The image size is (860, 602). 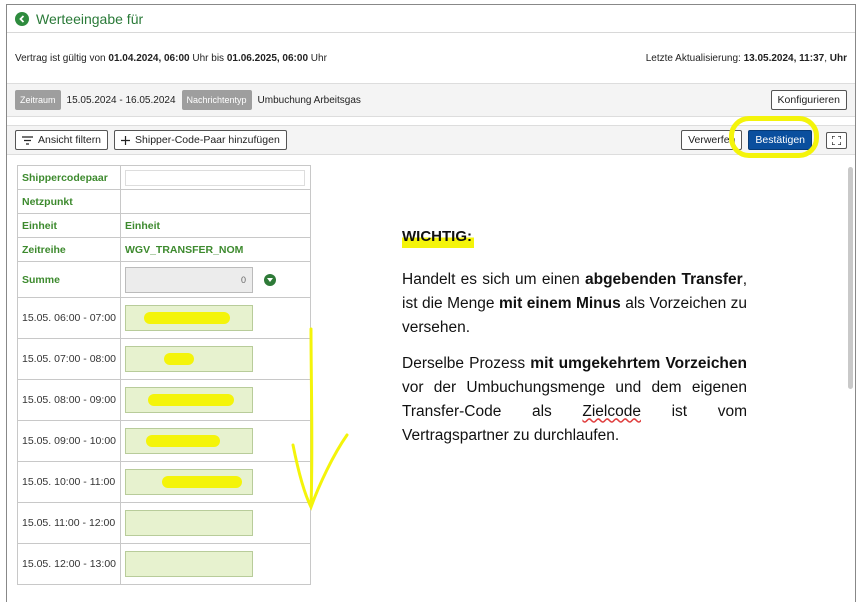 What do you see at coordinates (69, 441) in the screenshot?
I see `time-slot-label: 15.05. 09:00 - 10:00` at bounding box center [69, 441].